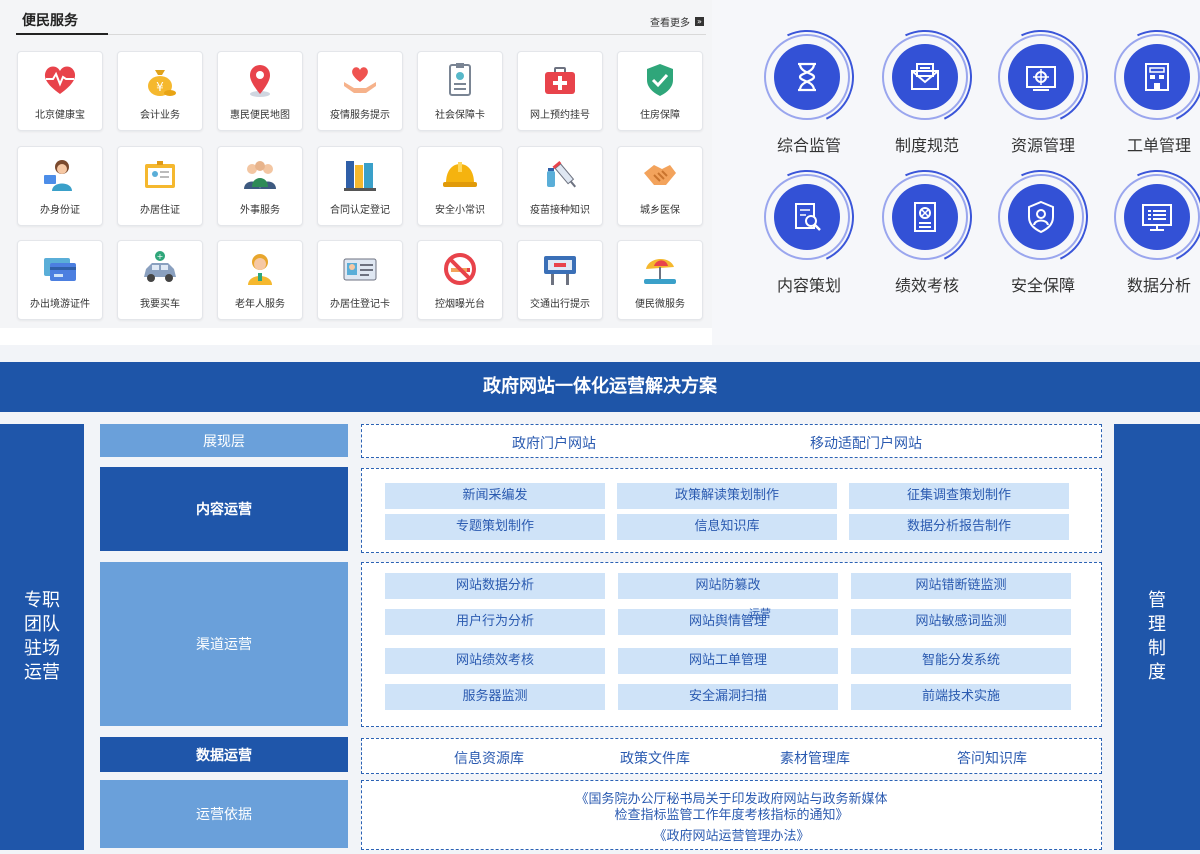 The height and width of the screenshot is (854, 1200). I want to click on channel-item: 网站敏感词监测, so click(961, 622).